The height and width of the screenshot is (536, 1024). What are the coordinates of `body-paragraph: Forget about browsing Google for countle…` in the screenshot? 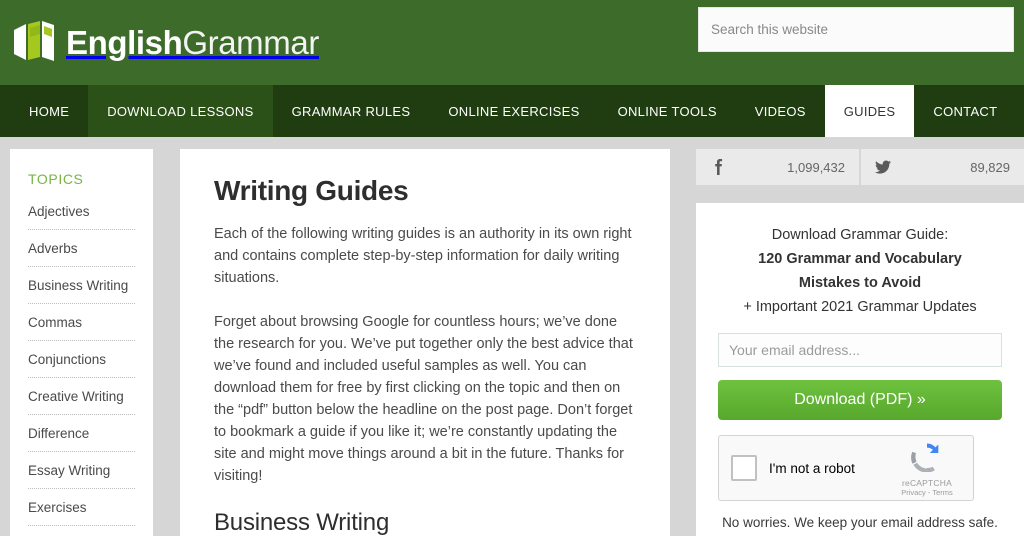 It's located at (423, 399).